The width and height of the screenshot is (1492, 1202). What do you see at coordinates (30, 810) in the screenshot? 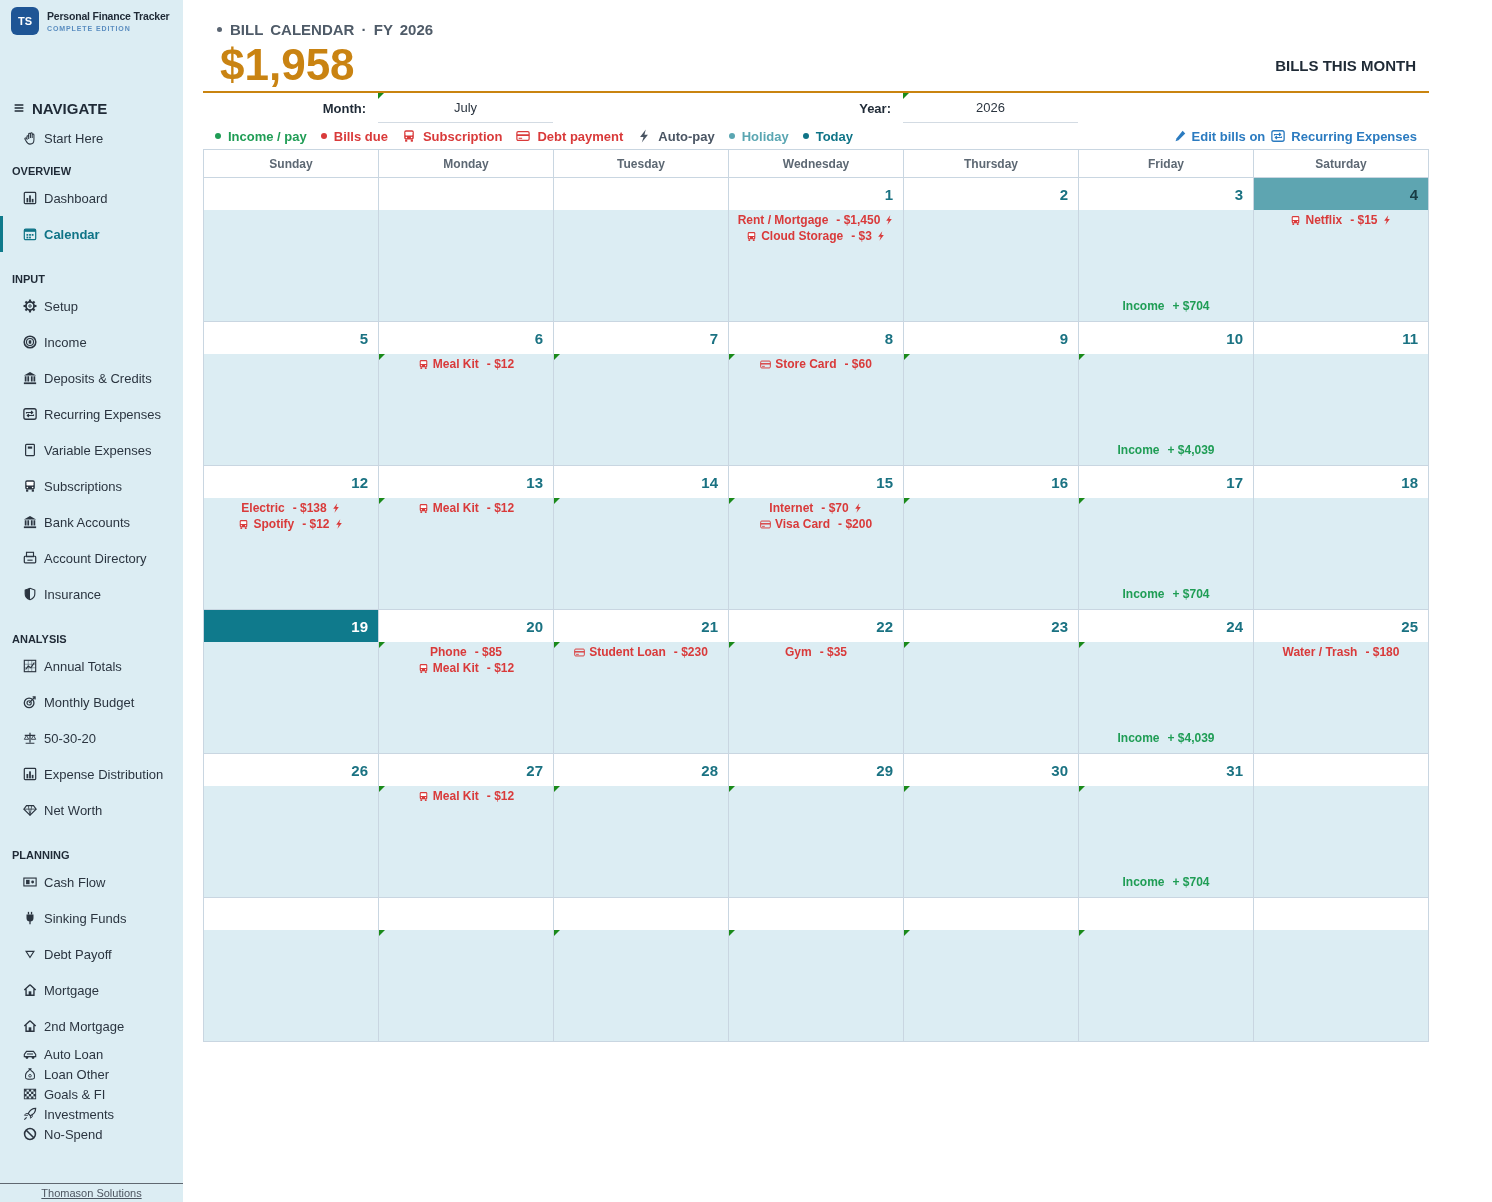
I see `gem-icon` at bounding box center [30, 810].